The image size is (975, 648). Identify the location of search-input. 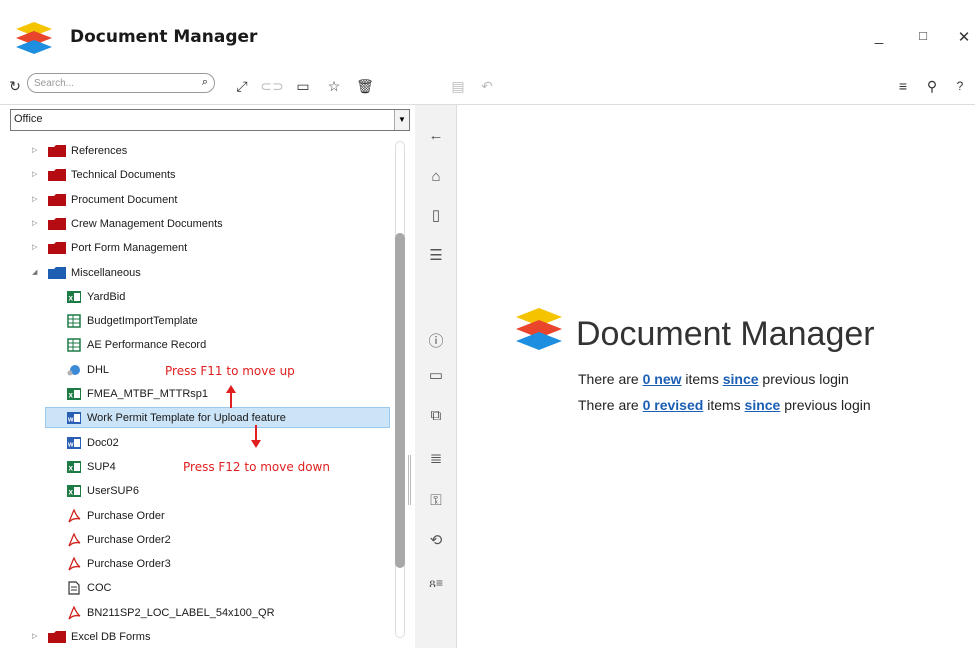
(109, 83).